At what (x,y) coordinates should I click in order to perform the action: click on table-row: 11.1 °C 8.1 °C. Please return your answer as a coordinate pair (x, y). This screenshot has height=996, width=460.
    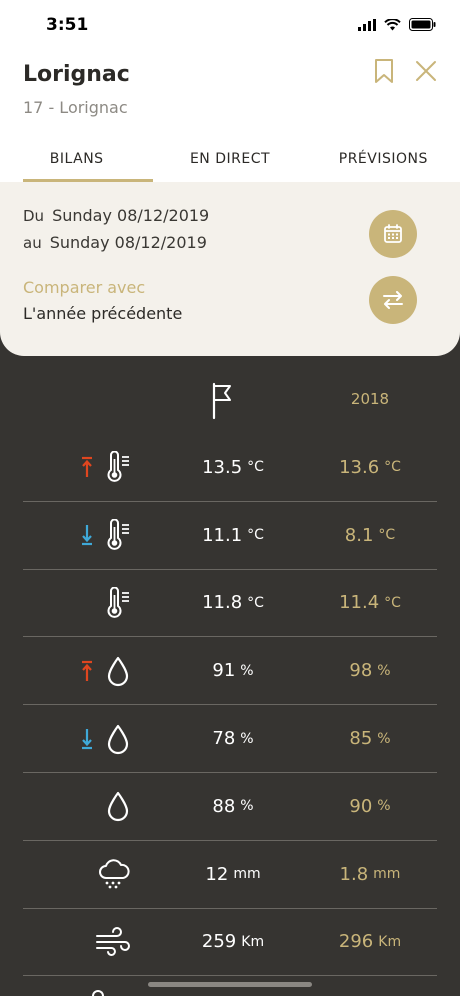
    Looking at the image, I should click on (230, 536).